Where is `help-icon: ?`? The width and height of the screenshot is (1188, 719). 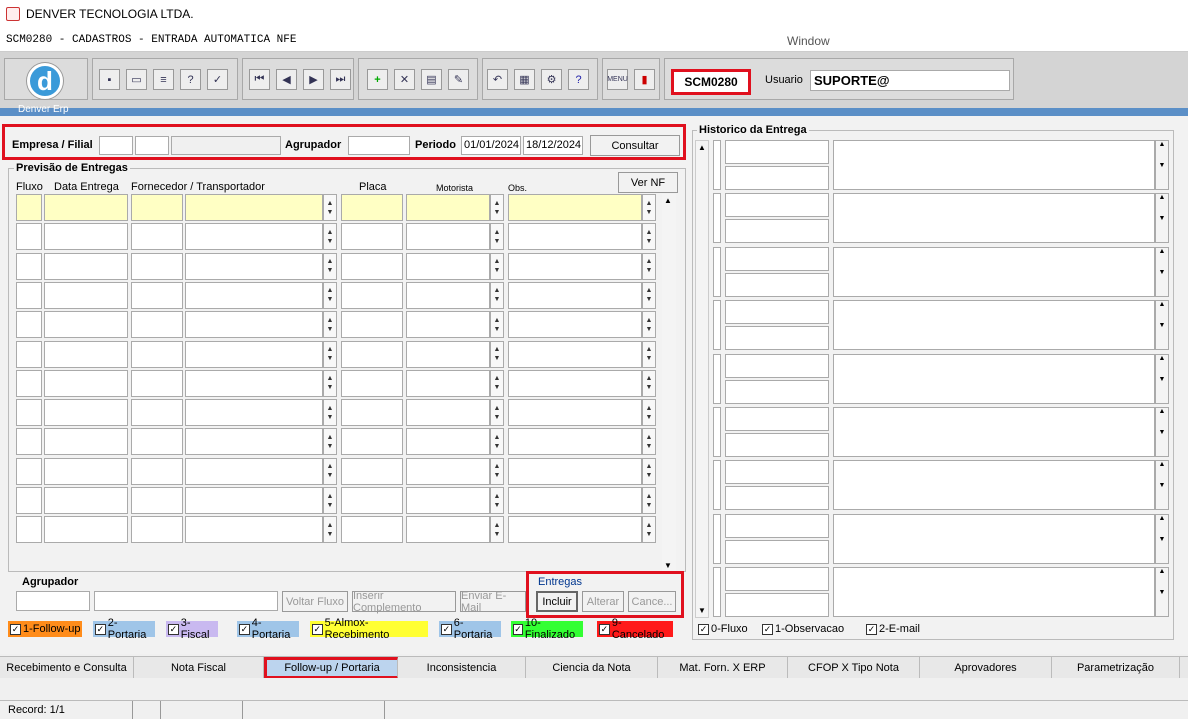
help-icon: ? is located at coordinates (578, 79).